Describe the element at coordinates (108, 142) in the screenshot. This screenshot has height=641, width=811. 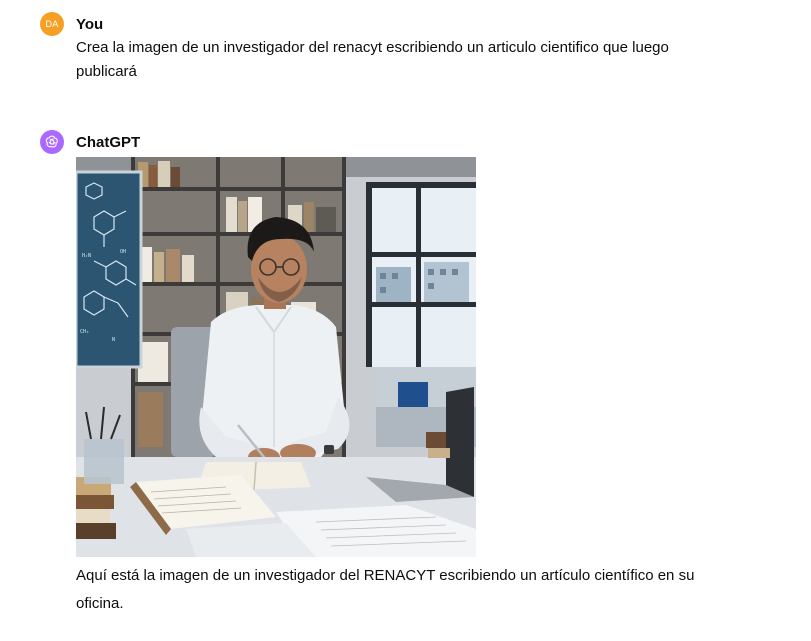
I see `assistant-name: ChatGPT` at that location.